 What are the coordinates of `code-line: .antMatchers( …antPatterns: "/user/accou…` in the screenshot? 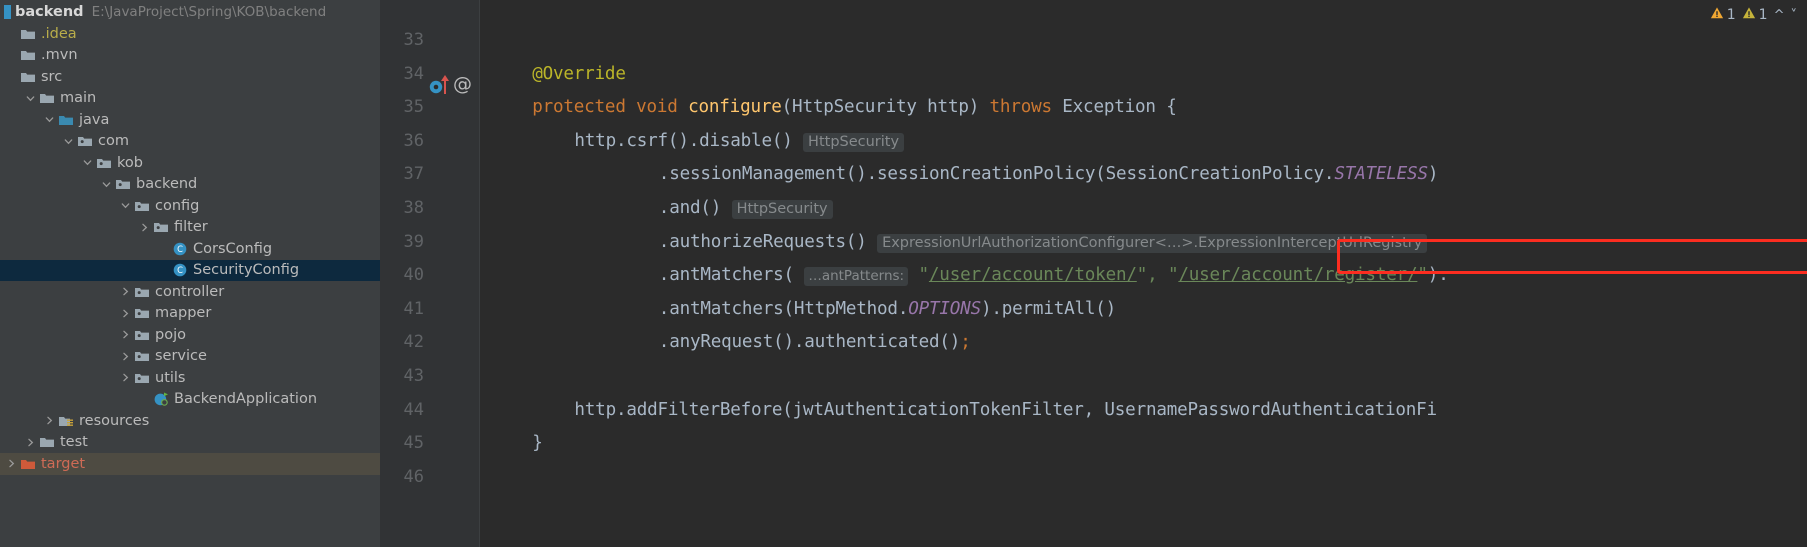 It's located at (1054, 276).